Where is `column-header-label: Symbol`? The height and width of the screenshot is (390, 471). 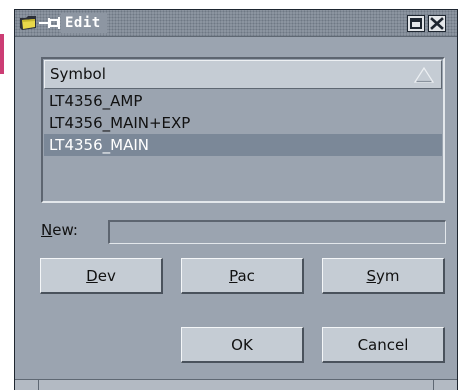
column-header-label: Symbol is located at coordinates (78, 74).